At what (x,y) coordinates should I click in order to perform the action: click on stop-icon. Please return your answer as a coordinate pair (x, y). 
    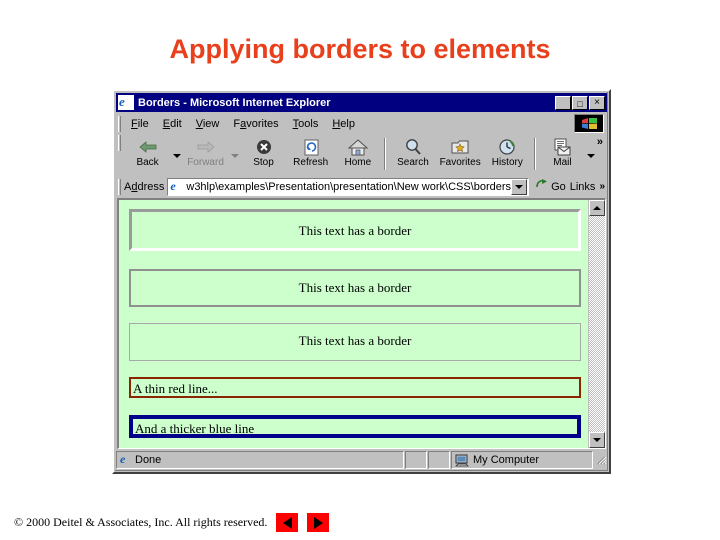
    Looking at the image, I should click on (264, 147).